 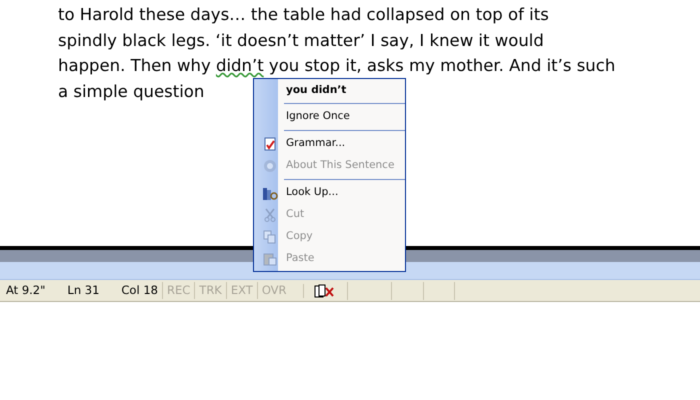 What do you see at coordinates (270, 193) in the screenshot?
I see `books-icon` at bounding box center [270, 193].